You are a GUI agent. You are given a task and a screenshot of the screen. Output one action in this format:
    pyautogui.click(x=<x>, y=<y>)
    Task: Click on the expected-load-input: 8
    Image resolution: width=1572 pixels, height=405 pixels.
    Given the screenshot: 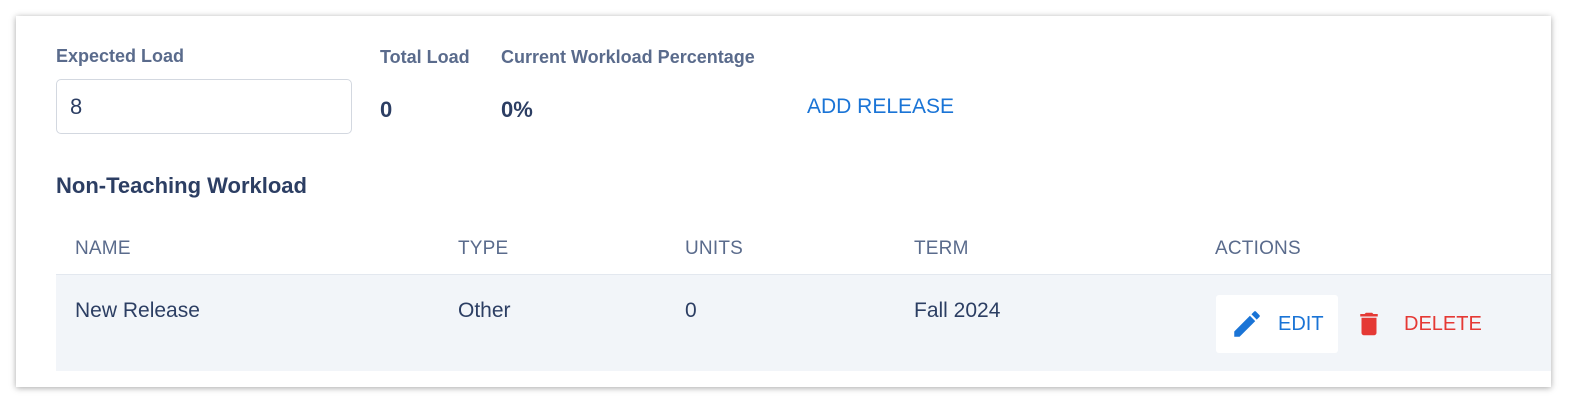 What is the action you would take?
    pyautogui.click(x=204, y=106)
    